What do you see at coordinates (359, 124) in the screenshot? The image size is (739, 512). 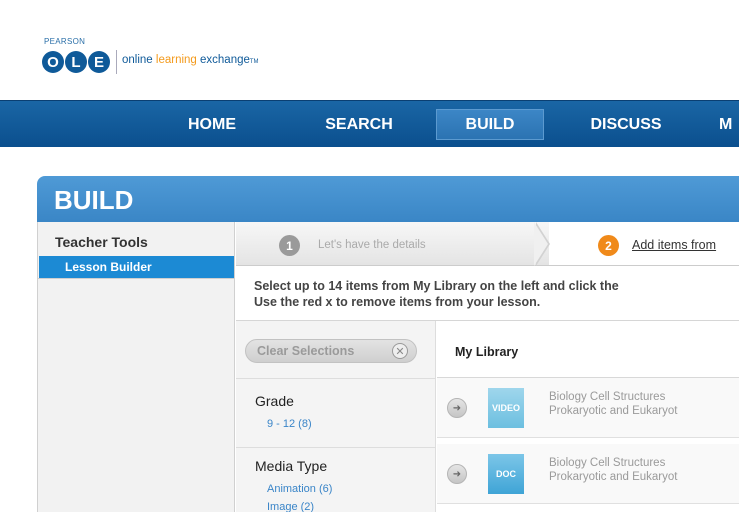 I see `nav-search: SEARCH` at bounding box center [359, 124].